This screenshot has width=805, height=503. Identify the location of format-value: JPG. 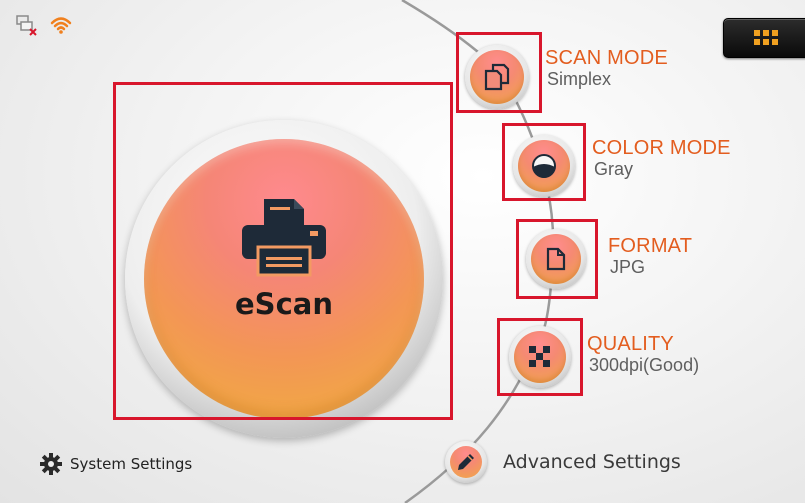
(628, 267).